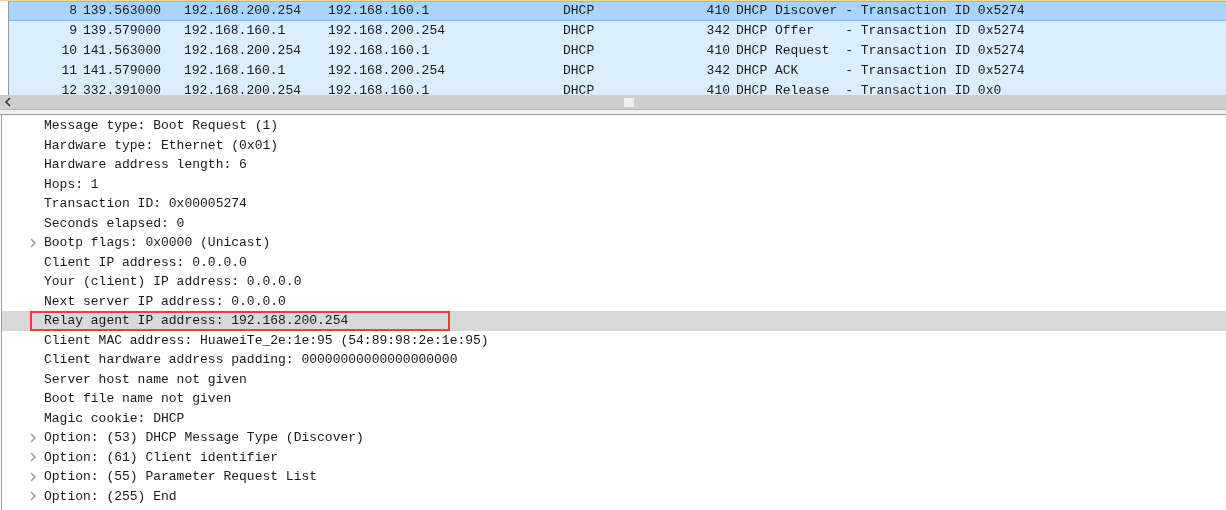 The width and height of the screenshot is (1226, 510). What do you see at coordinates (614, 165) in the screenshot?
I see `detail-row: Hardware address length: 6` at bounding box center [614, 165].